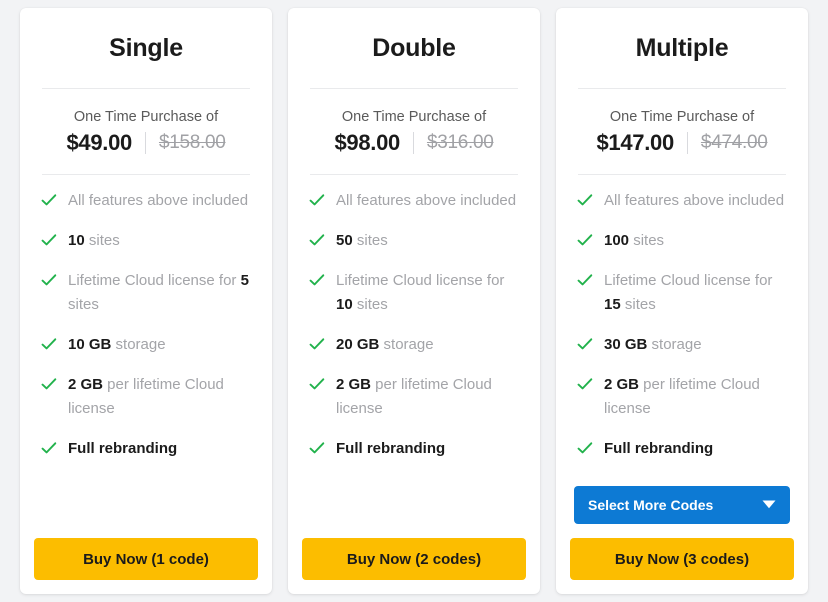 The width and height of the screenshot is (828, 602). Describe the element at coordinates (697, 293) in the screenshot. I see `feature-label: Lifetime Cloud license for 15 sites` at that location.